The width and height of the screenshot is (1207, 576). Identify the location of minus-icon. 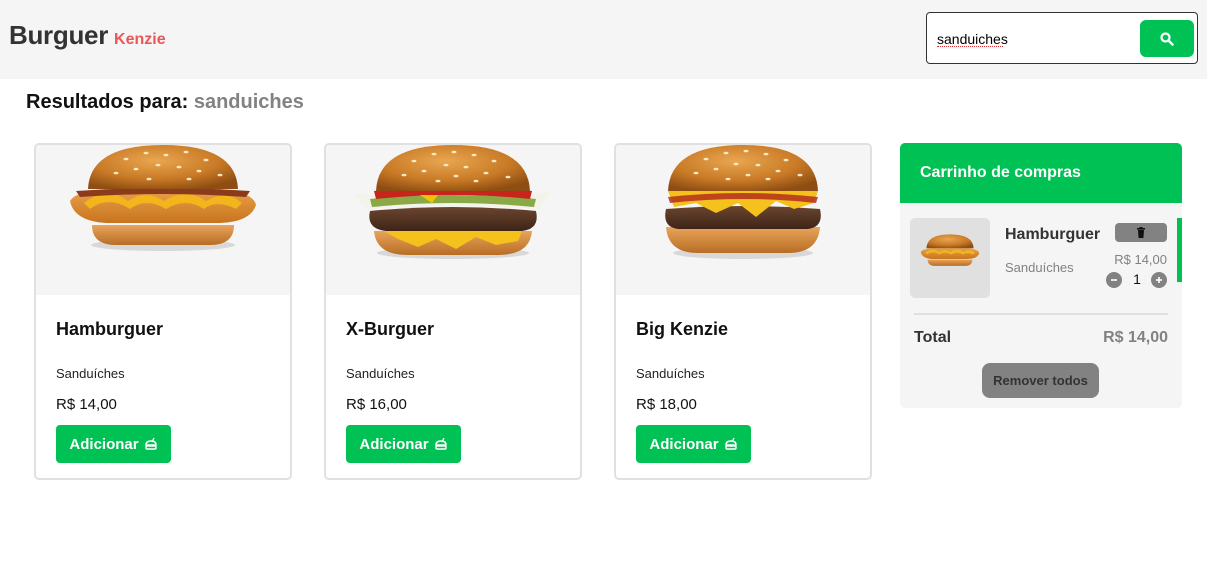
(1114, 280).